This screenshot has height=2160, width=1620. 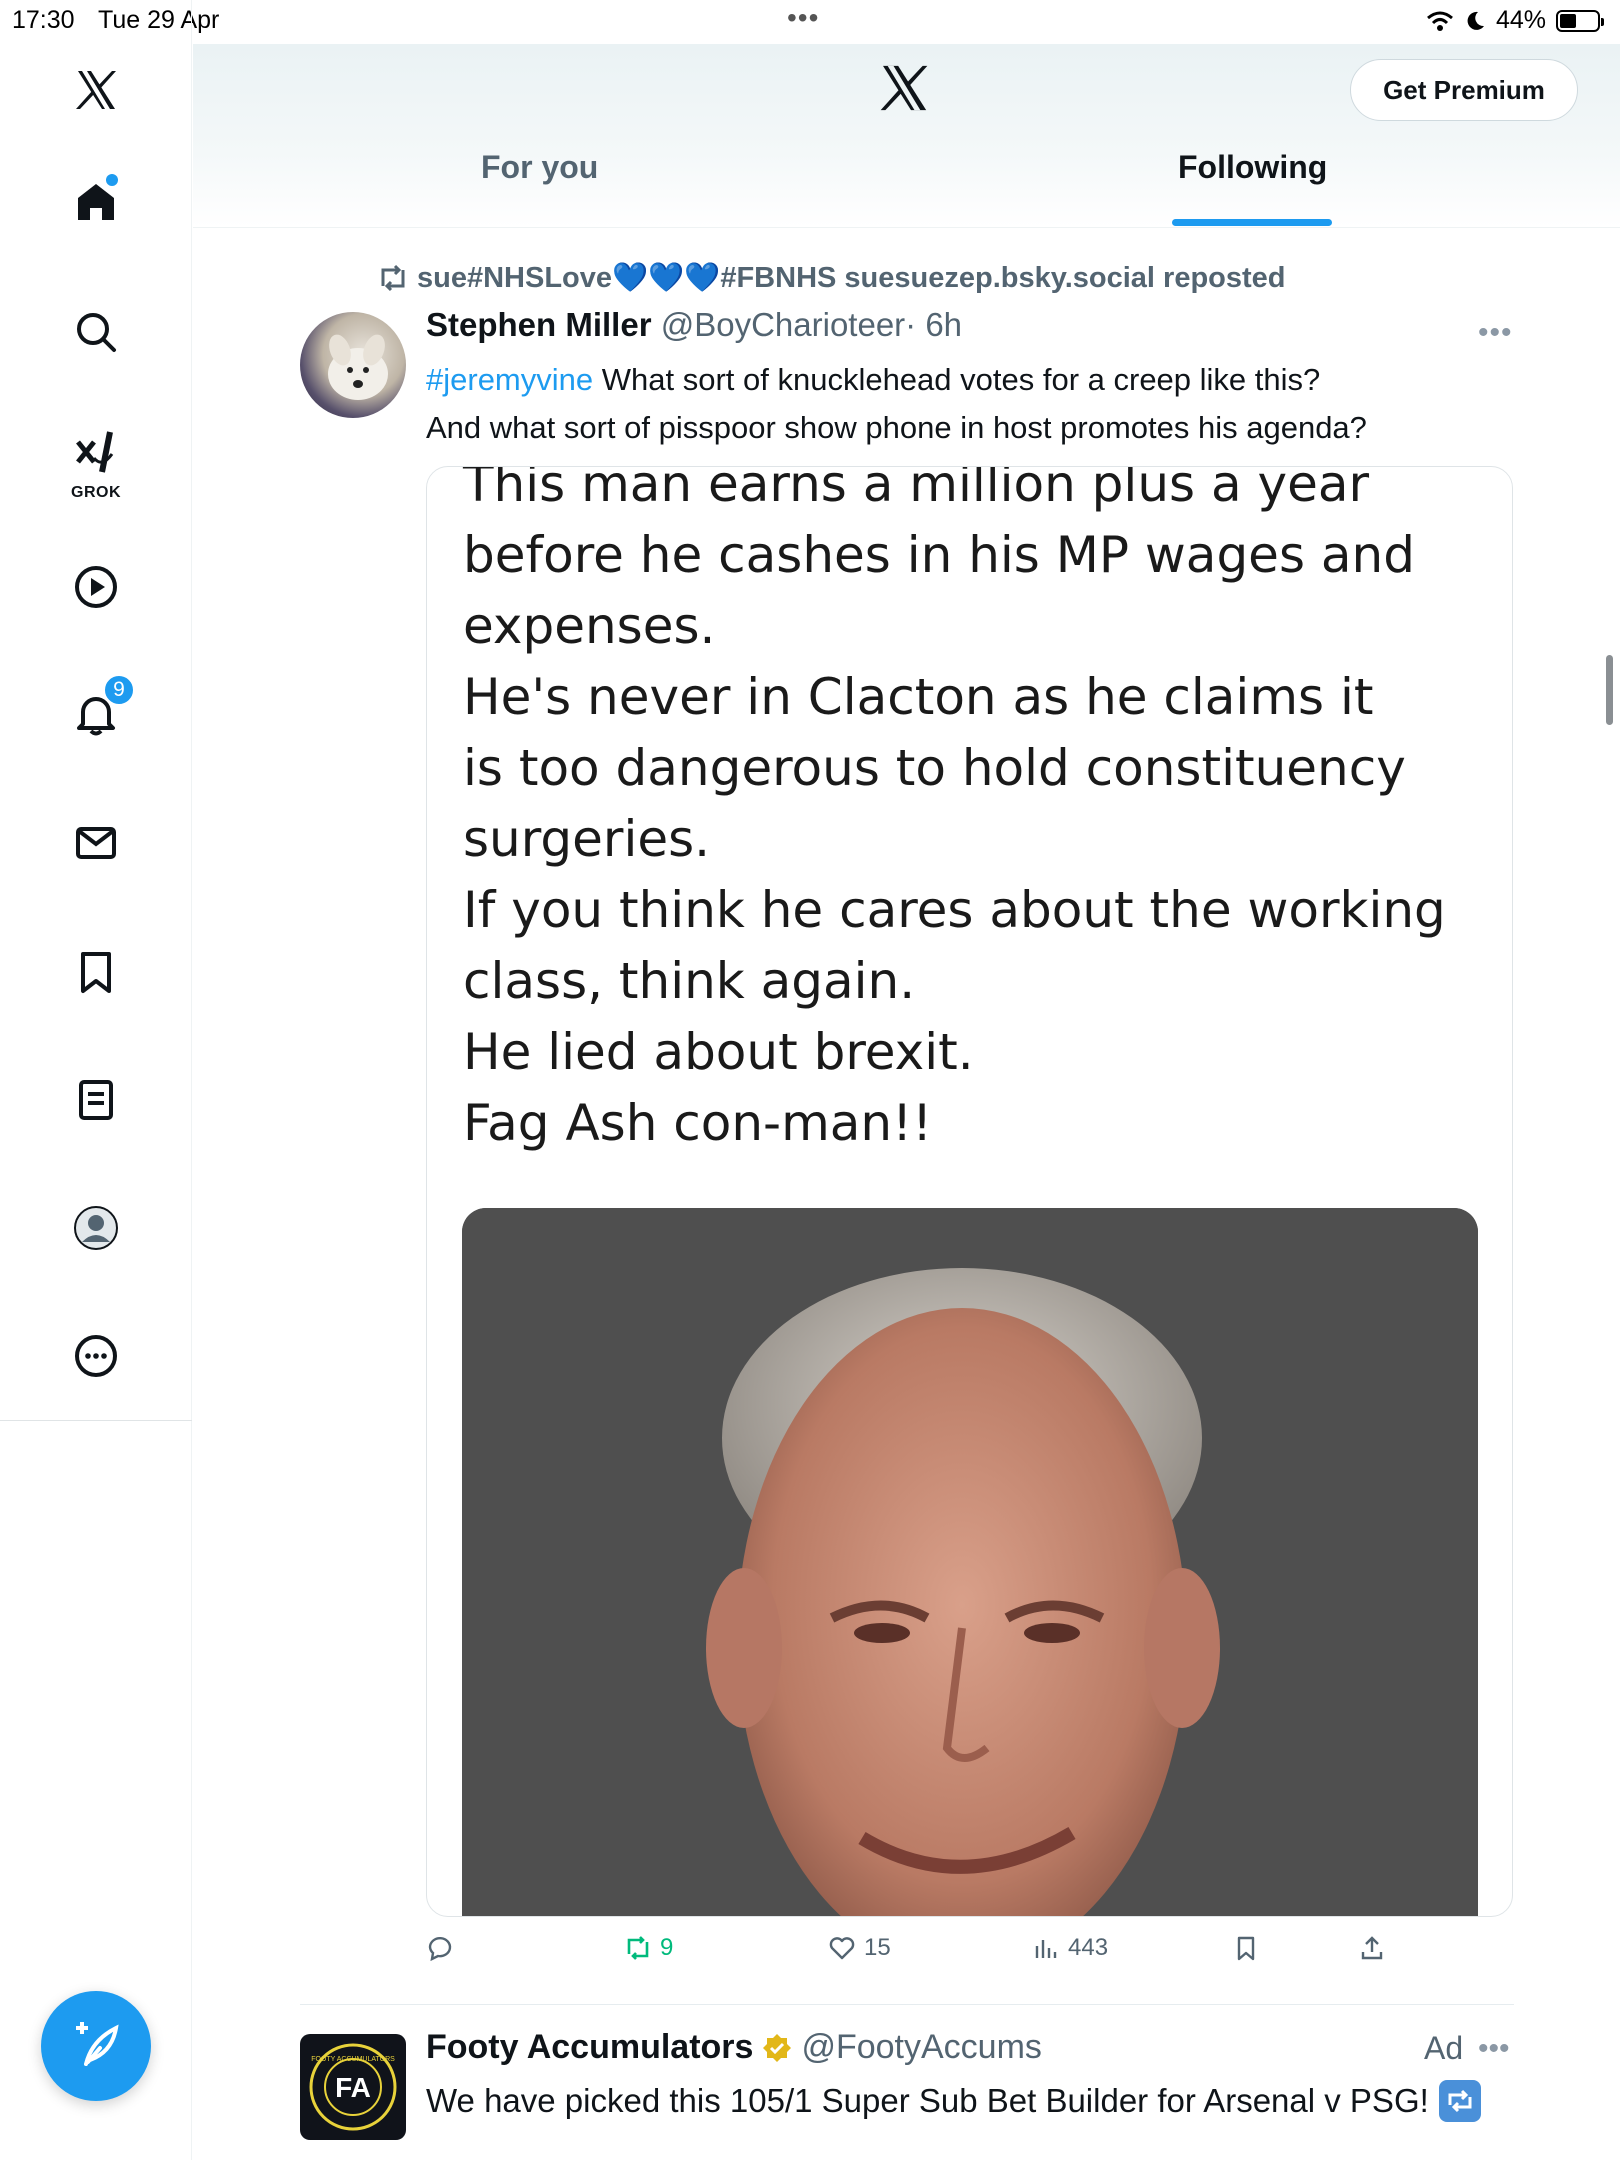 I want to click on media-text-line: expenses., so click(x=589, y=626).